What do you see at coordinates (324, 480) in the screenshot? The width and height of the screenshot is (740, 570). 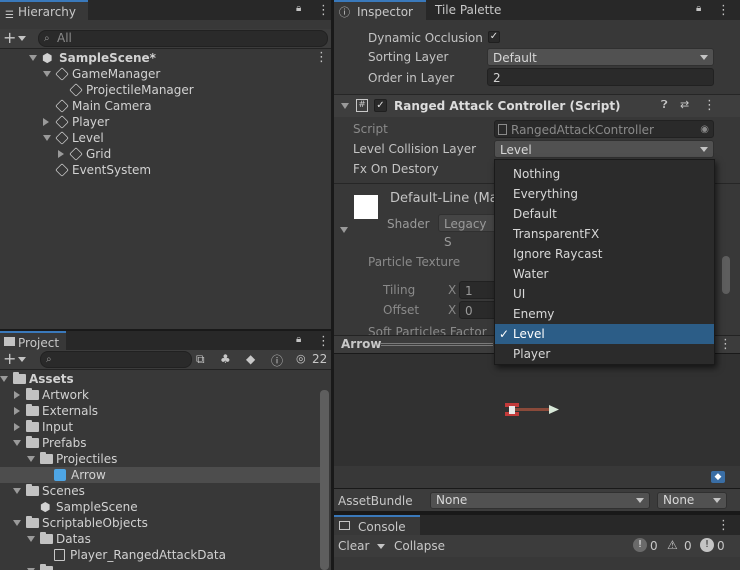 I see `project-scrollbar` at bounding box center [324, 480].